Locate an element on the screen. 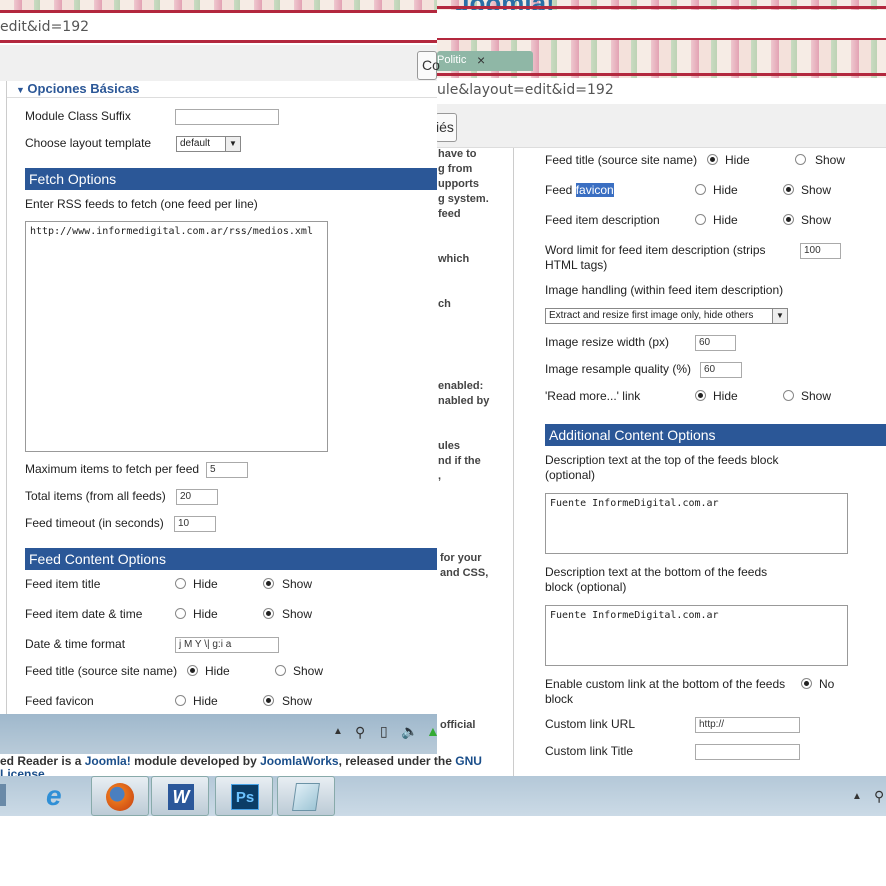 The height and width of the screenshot is (886, 886). item-date-label: Feed item date & time is located at coordinates (84, 614).